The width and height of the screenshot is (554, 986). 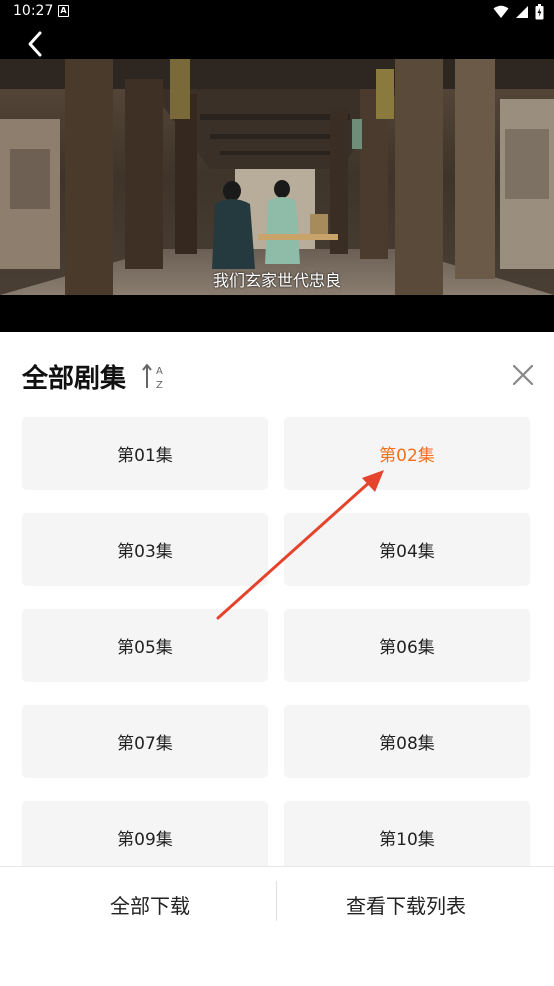 I want to click on annotation-arrow, so click(x=300, y=545).